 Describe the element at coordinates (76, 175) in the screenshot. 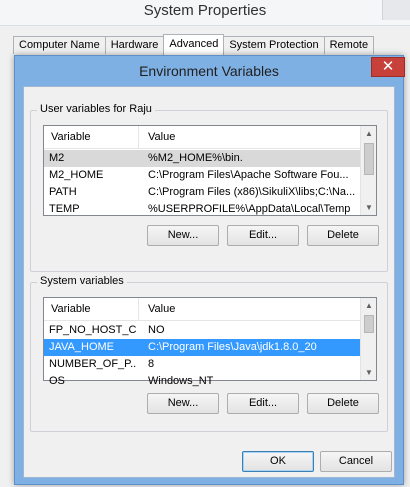

I see `row-variable: M2_HOME` at that location.